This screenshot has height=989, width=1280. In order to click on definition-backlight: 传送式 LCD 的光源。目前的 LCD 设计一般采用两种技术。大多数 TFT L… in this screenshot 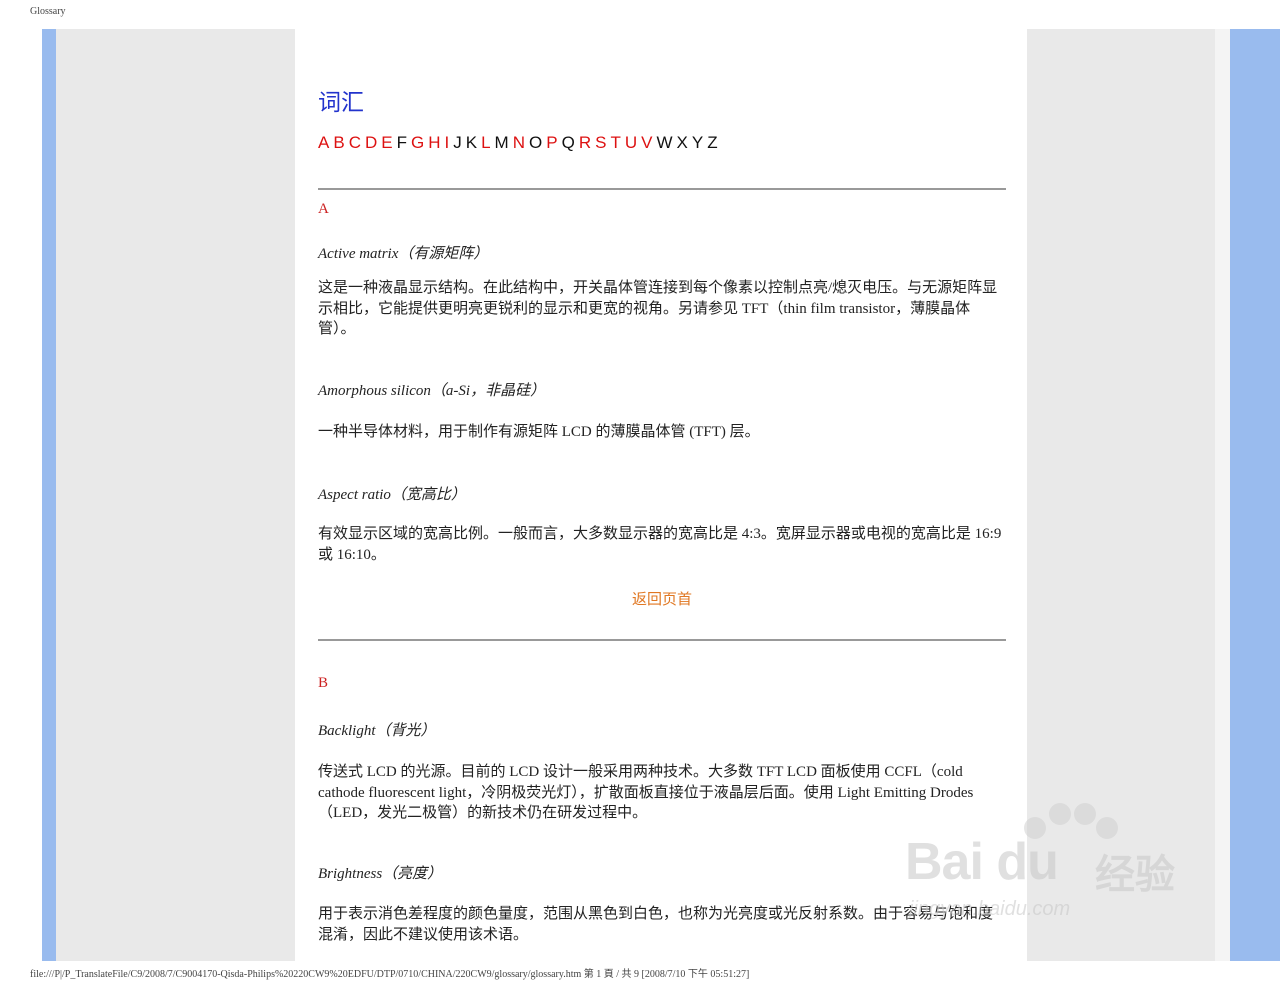, I will do `click(646, 792)`.